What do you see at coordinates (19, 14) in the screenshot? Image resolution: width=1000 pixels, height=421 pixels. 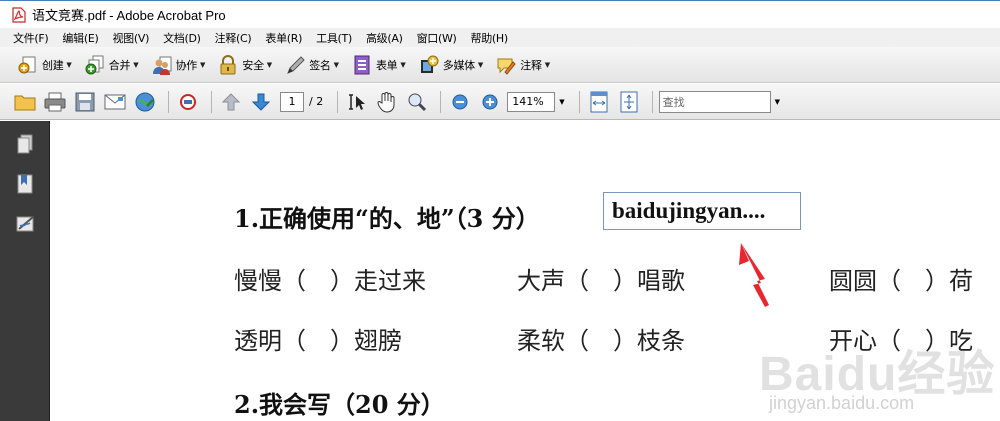 I see `pdf-file-icon` at bounding box center [19, 14].